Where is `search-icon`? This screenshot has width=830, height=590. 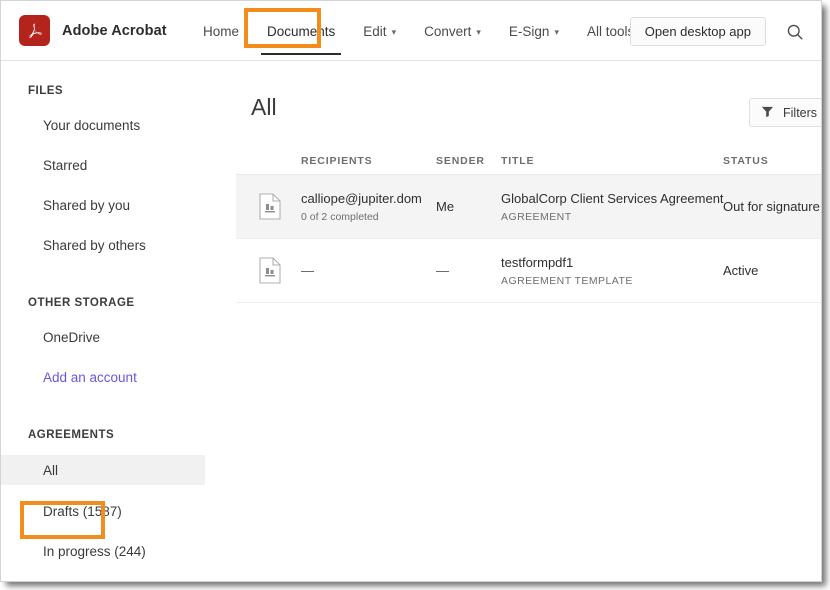
search-icon is located at coordinates (795, 32).